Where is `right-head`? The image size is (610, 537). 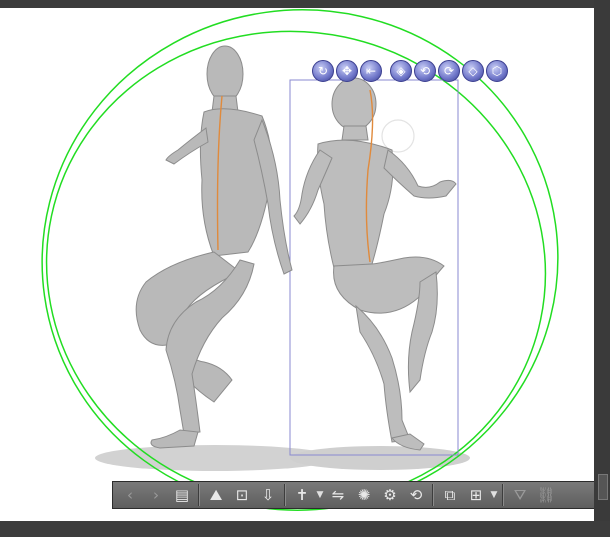
right-head is located at coordinates (354, 104).